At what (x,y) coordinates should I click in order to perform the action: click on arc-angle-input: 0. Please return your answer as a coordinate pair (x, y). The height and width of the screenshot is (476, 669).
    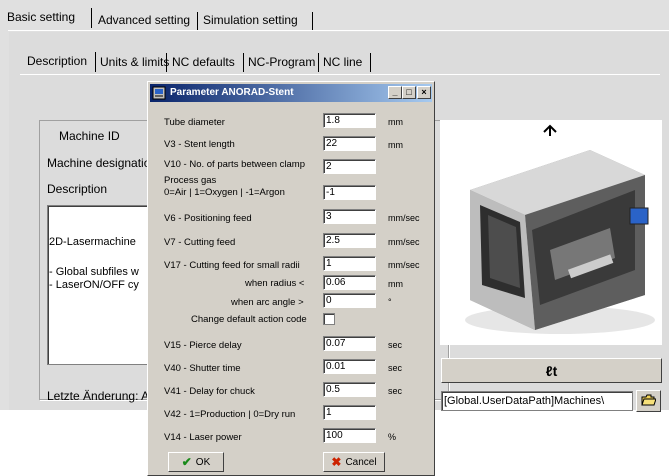
    Looking at the image, I should click on (349, 300).